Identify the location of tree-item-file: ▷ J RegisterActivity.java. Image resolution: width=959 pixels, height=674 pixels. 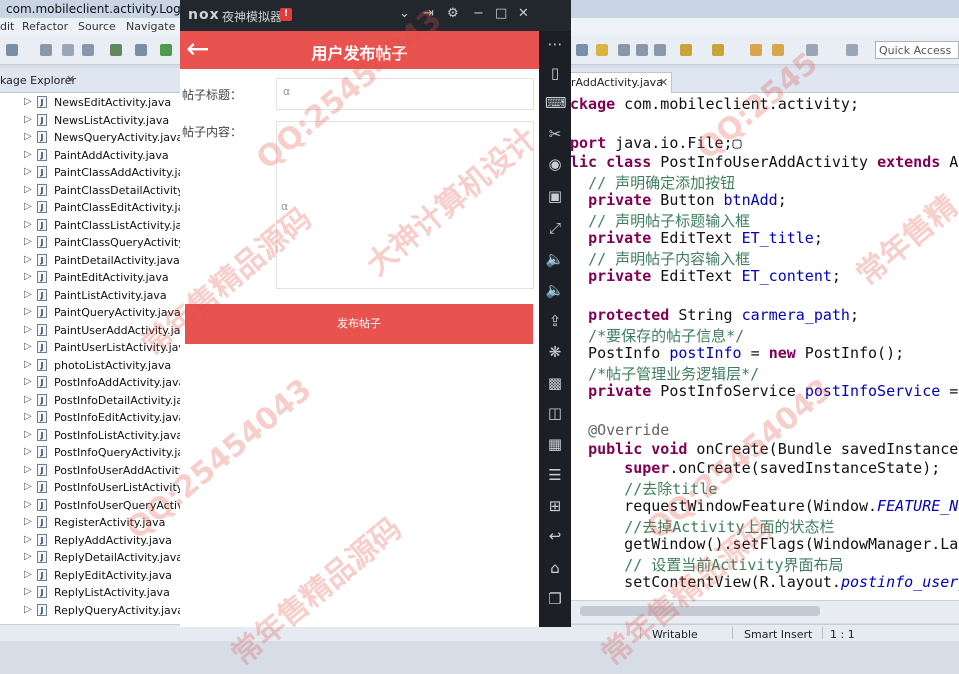
(91, 522).